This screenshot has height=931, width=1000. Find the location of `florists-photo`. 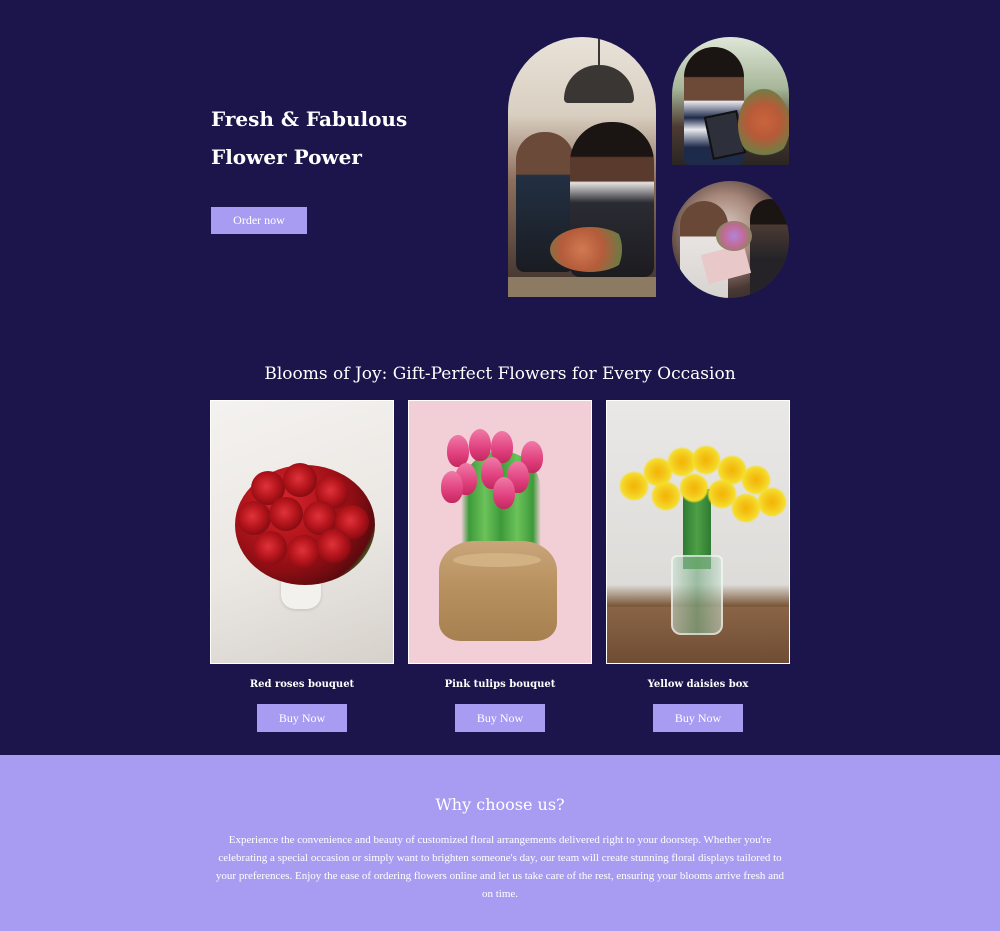

florists-photo is located at coordinates (582, 167).